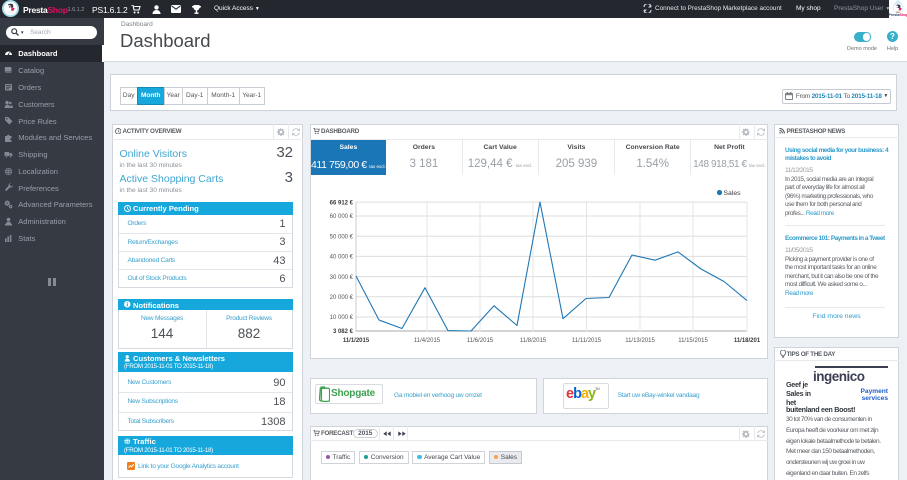  What do you see at coordinates (640, 341) in the screenshot?
I see `svg-text: 11/13/2015` at bounding box center [640, 341].